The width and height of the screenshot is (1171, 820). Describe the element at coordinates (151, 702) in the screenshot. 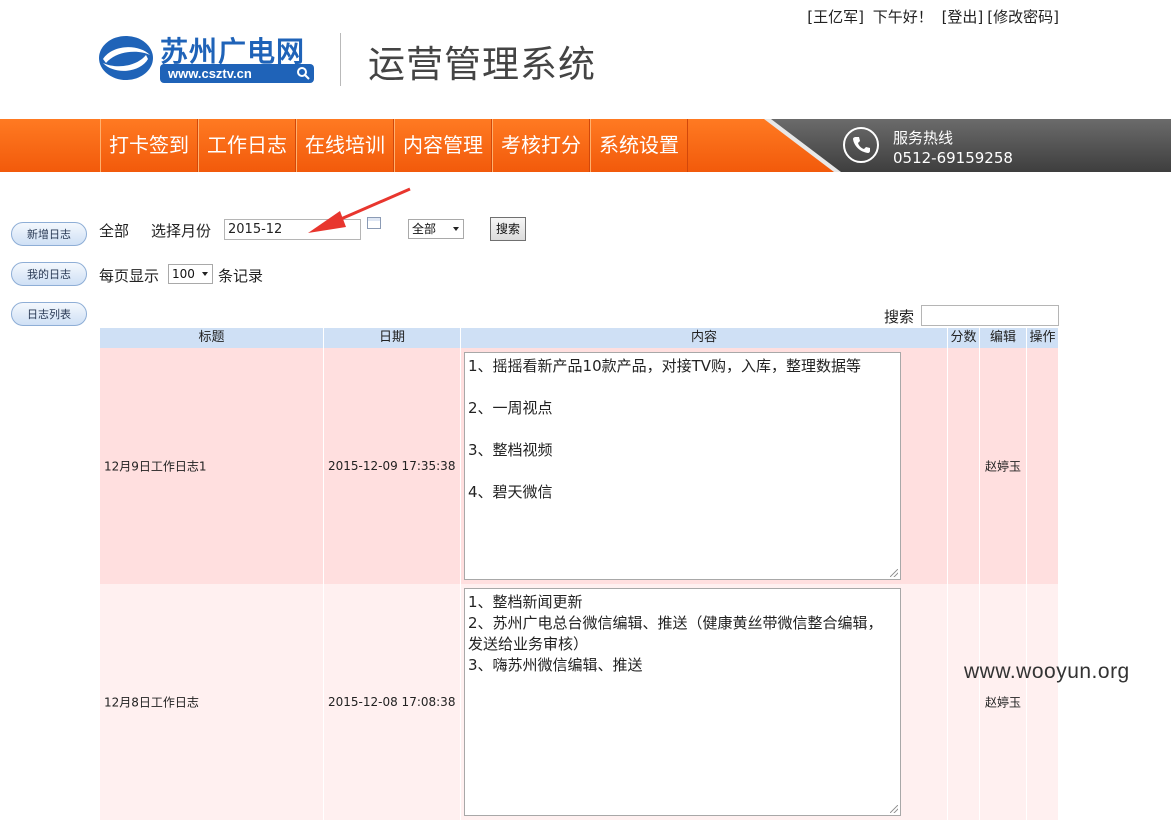

I see `row-title: 12月8日工作日志` at that location.